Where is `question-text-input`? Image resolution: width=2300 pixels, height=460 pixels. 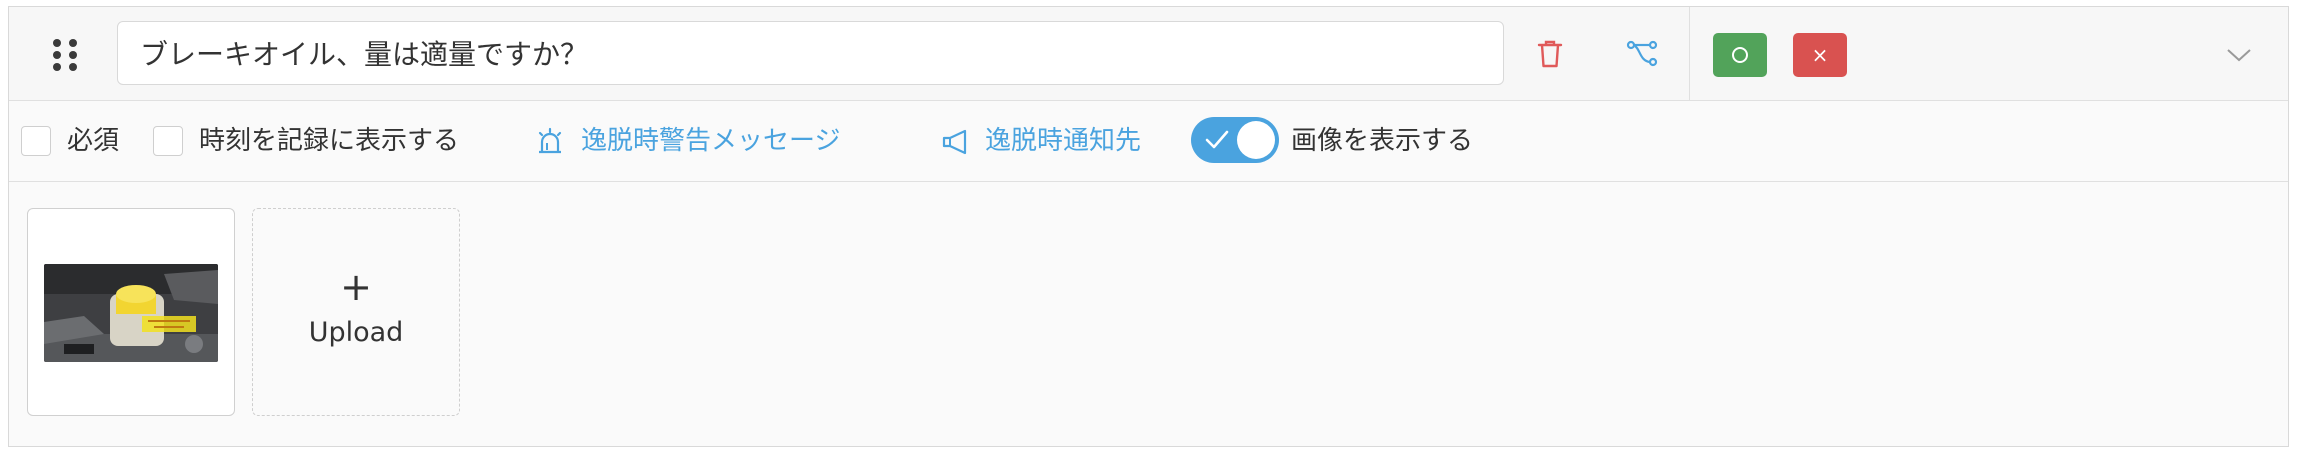
question-text-input is located at coordinates (810, 53).